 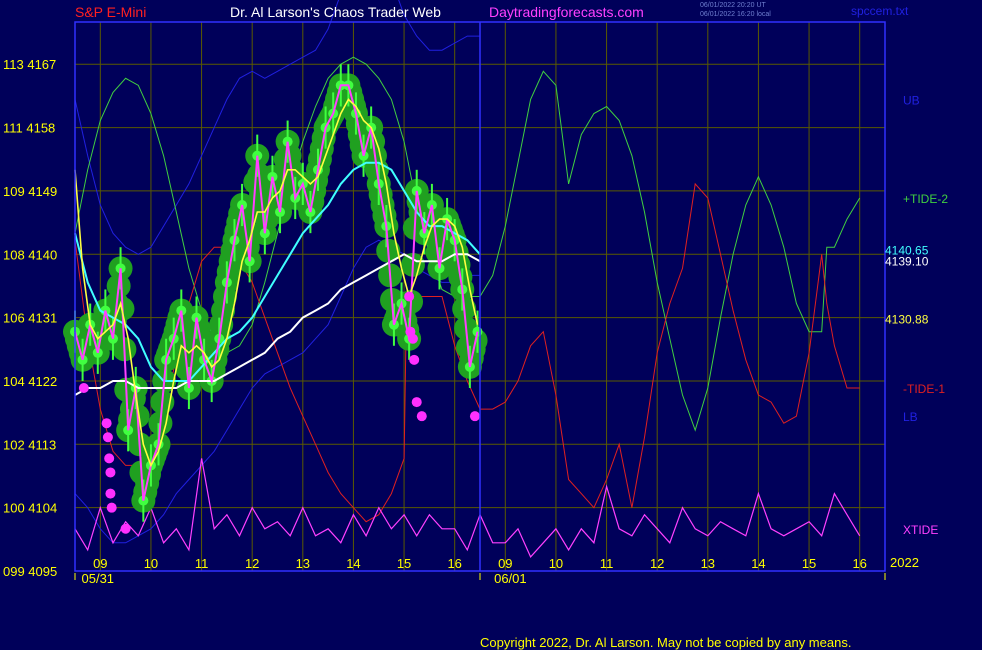 What do you see at coordinates (30, 508) in the screenshot?
I see `y-tick-label: 100 4104` at bounding box center [30, 508].